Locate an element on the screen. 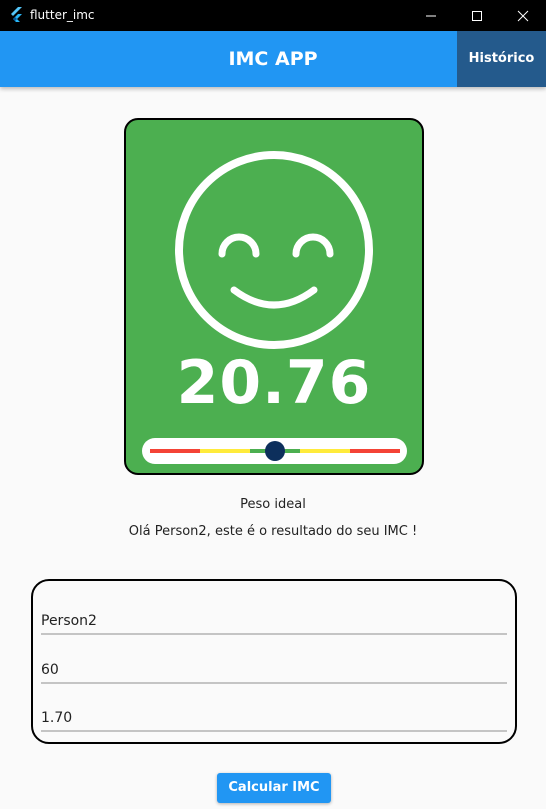  calculate-imc-button: Calcular IMC is located at coordinates (274, 788).